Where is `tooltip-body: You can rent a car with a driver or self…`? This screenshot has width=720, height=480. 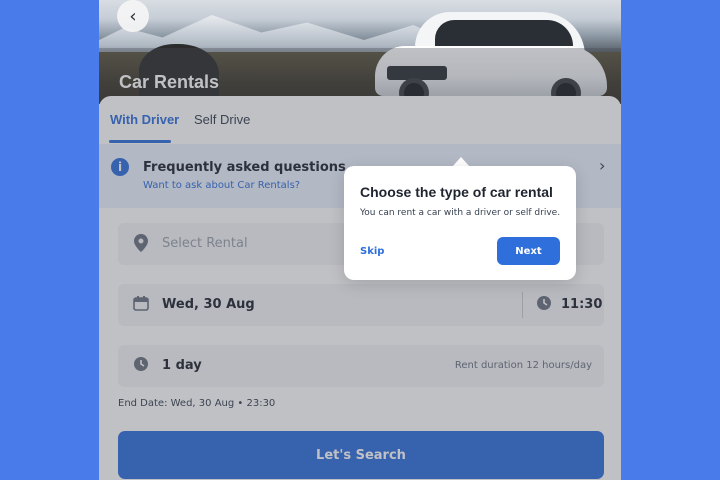 tooltip-body: You can rent a car with a driver or self… is located at coordinates (460, 213).